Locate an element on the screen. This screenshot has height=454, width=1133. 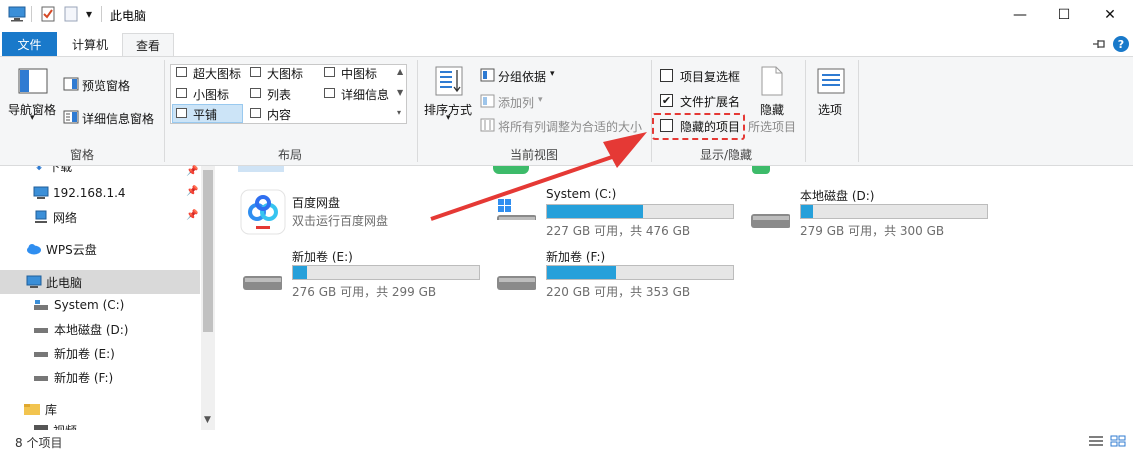
nav-pane-dropdown-icon: ▾ is located at coordinates (32, 118).